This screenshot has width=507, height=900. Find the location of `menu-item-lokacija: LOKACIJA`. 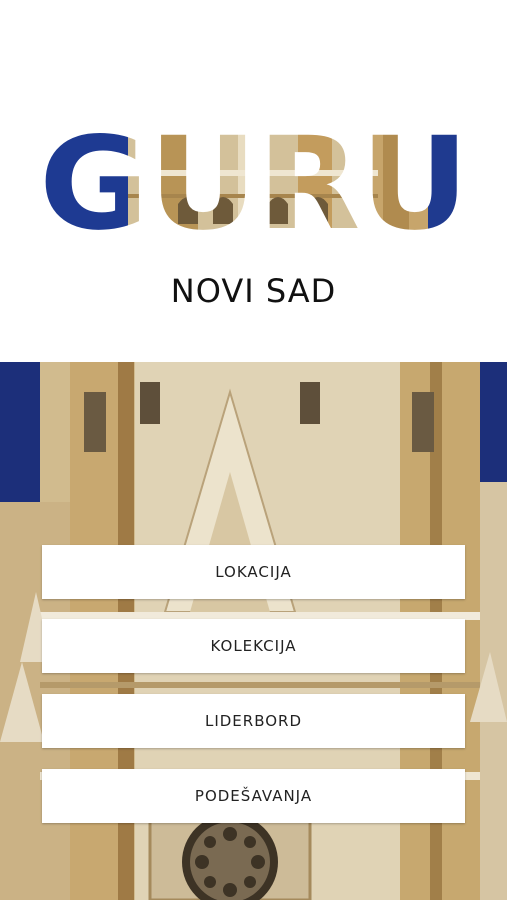

menu-item-lokacija: LOKACIJA is located at coordinates (253, 572).